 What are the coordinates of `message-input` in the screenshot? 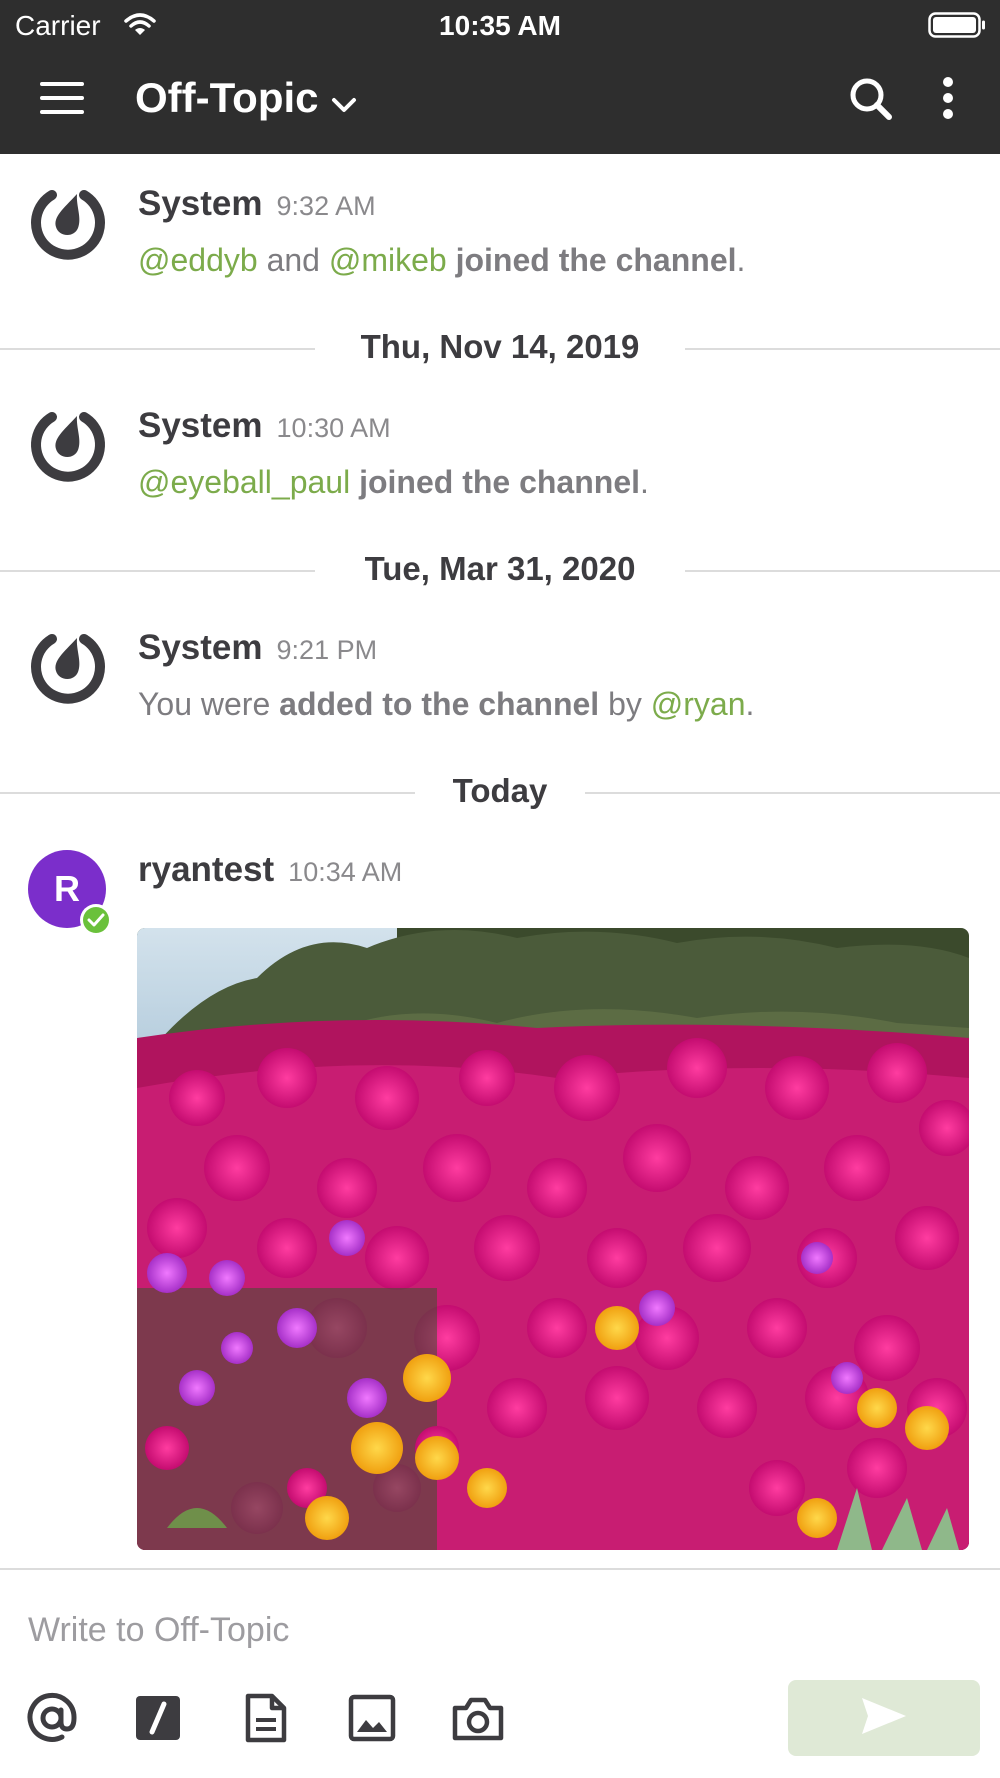 It's located at (478, 1630).